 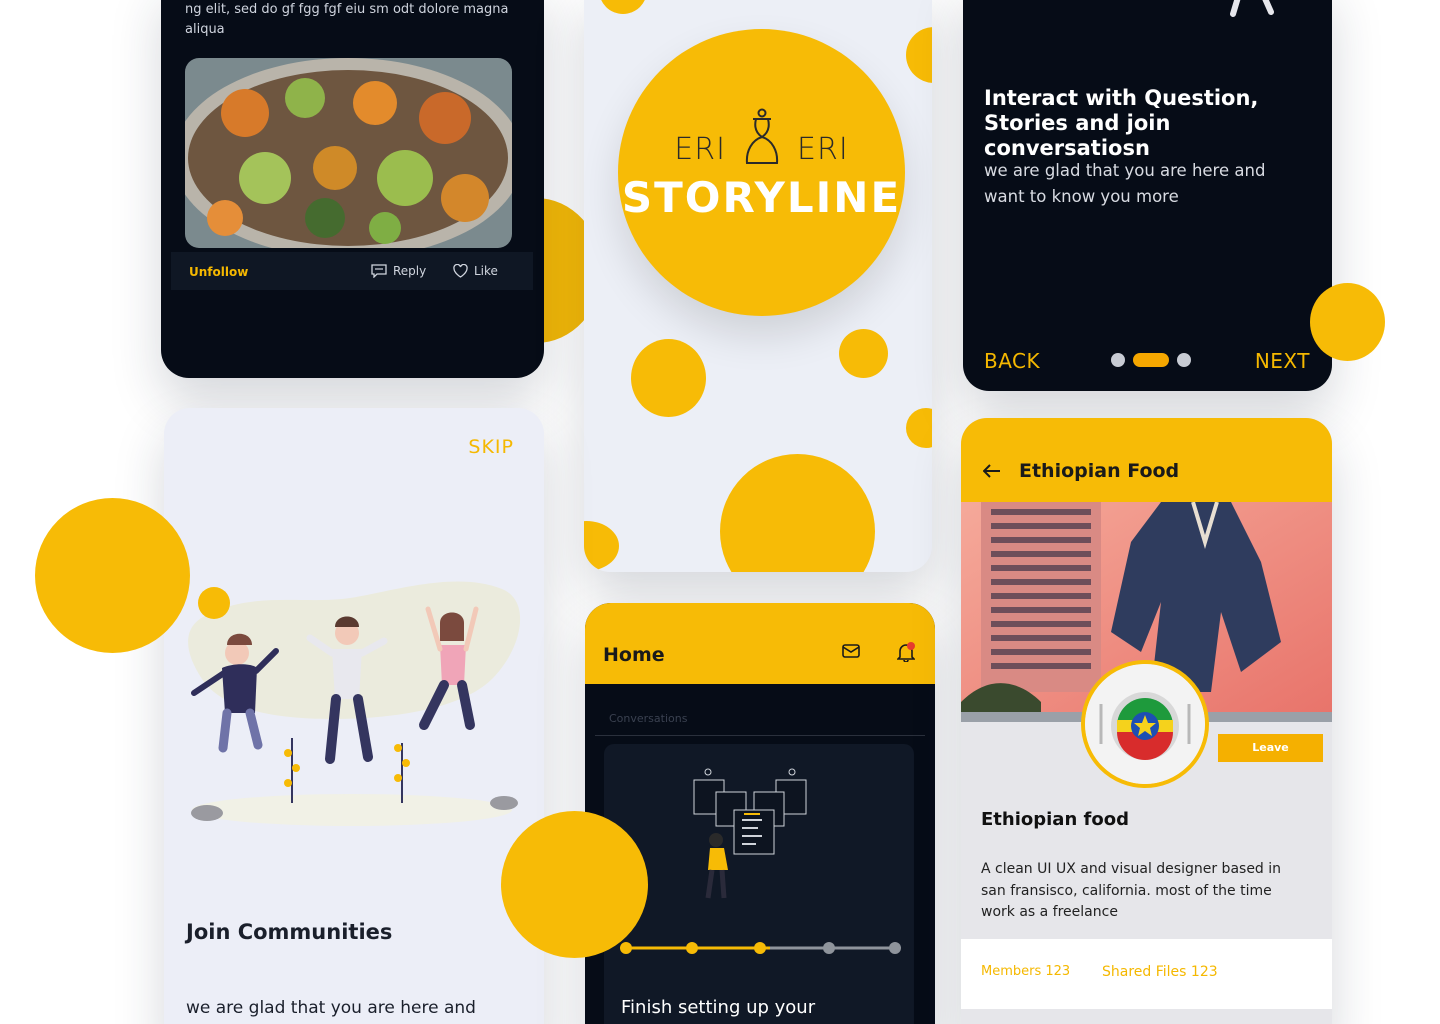 What do you see at coordinates (1011, 971) in the screenshot?
I see `members-label: Members` at bounding box center [1011, 971].